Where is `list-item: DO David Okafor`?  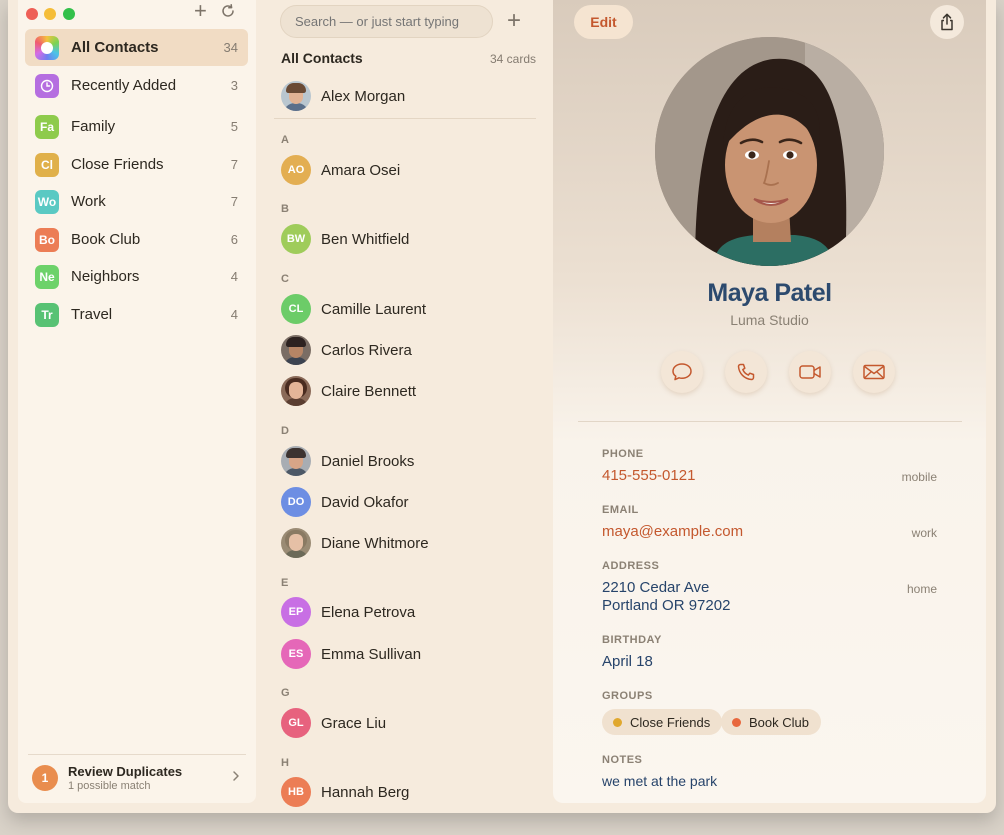
list-item: DO David Okafor is located at coordinates (405, 502).